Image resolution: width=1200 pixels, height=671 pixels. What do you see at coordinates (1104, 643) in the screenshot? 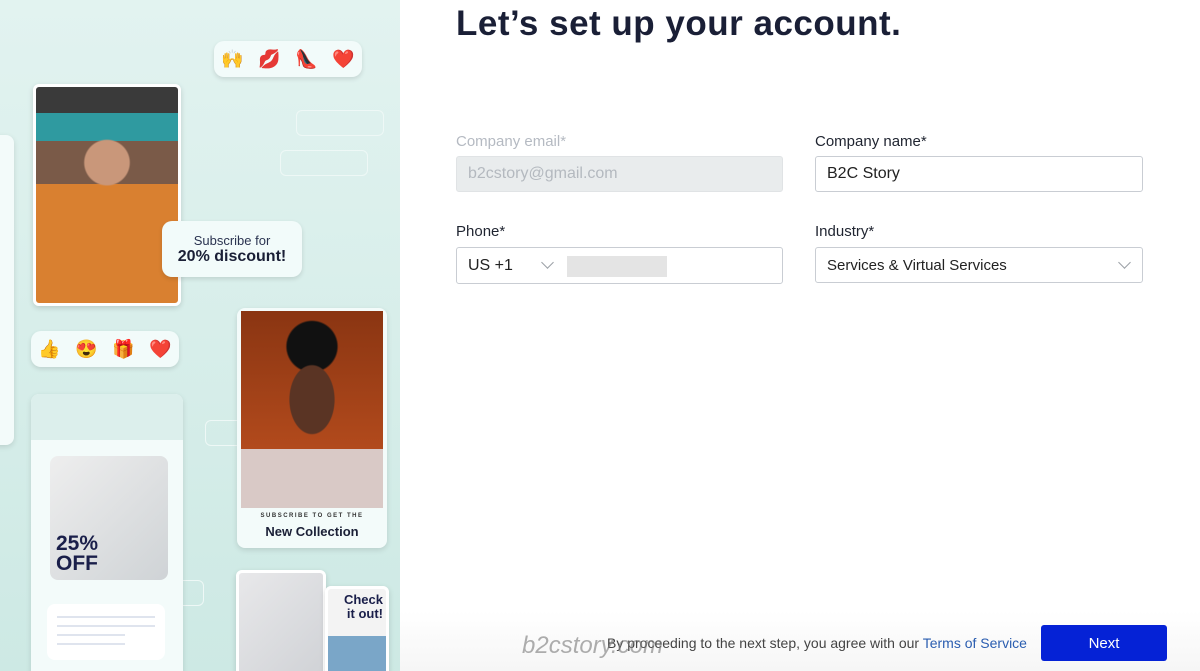
I see `next-button: Next` at bounding box center [1104, 643].